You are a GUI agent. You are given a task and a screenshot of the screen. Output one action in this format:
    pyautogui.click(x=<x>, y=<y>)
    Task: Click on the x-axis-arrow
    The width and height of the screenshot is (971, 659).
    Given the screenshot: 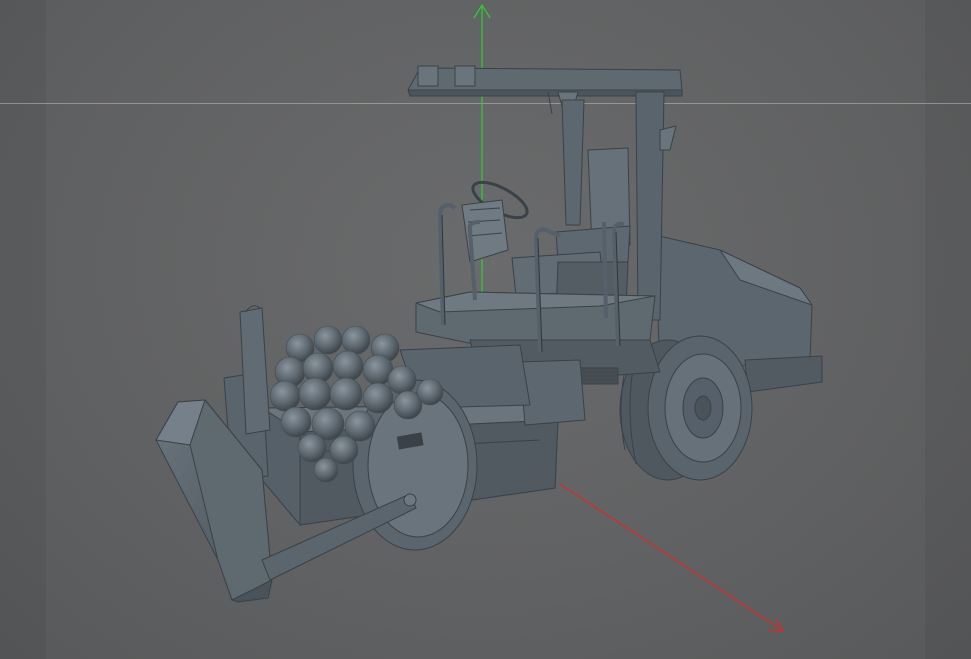 What is the action you would take?
    pyautogui.click(x=672, y=557)
    